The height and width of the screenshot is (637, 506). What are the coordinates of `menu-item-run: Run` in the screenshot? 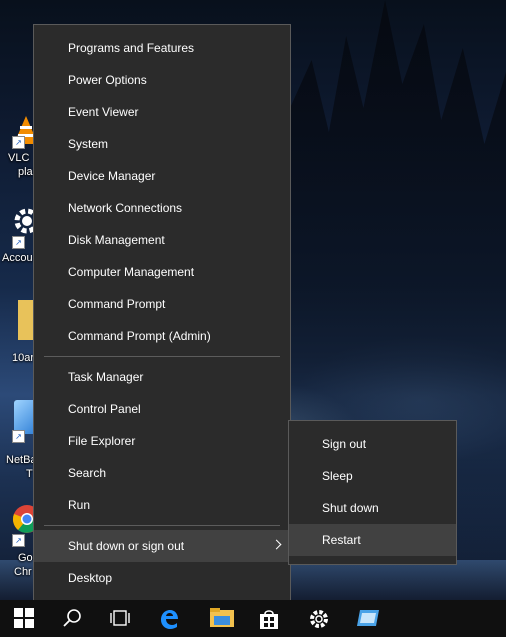 It's located at (162, 505).